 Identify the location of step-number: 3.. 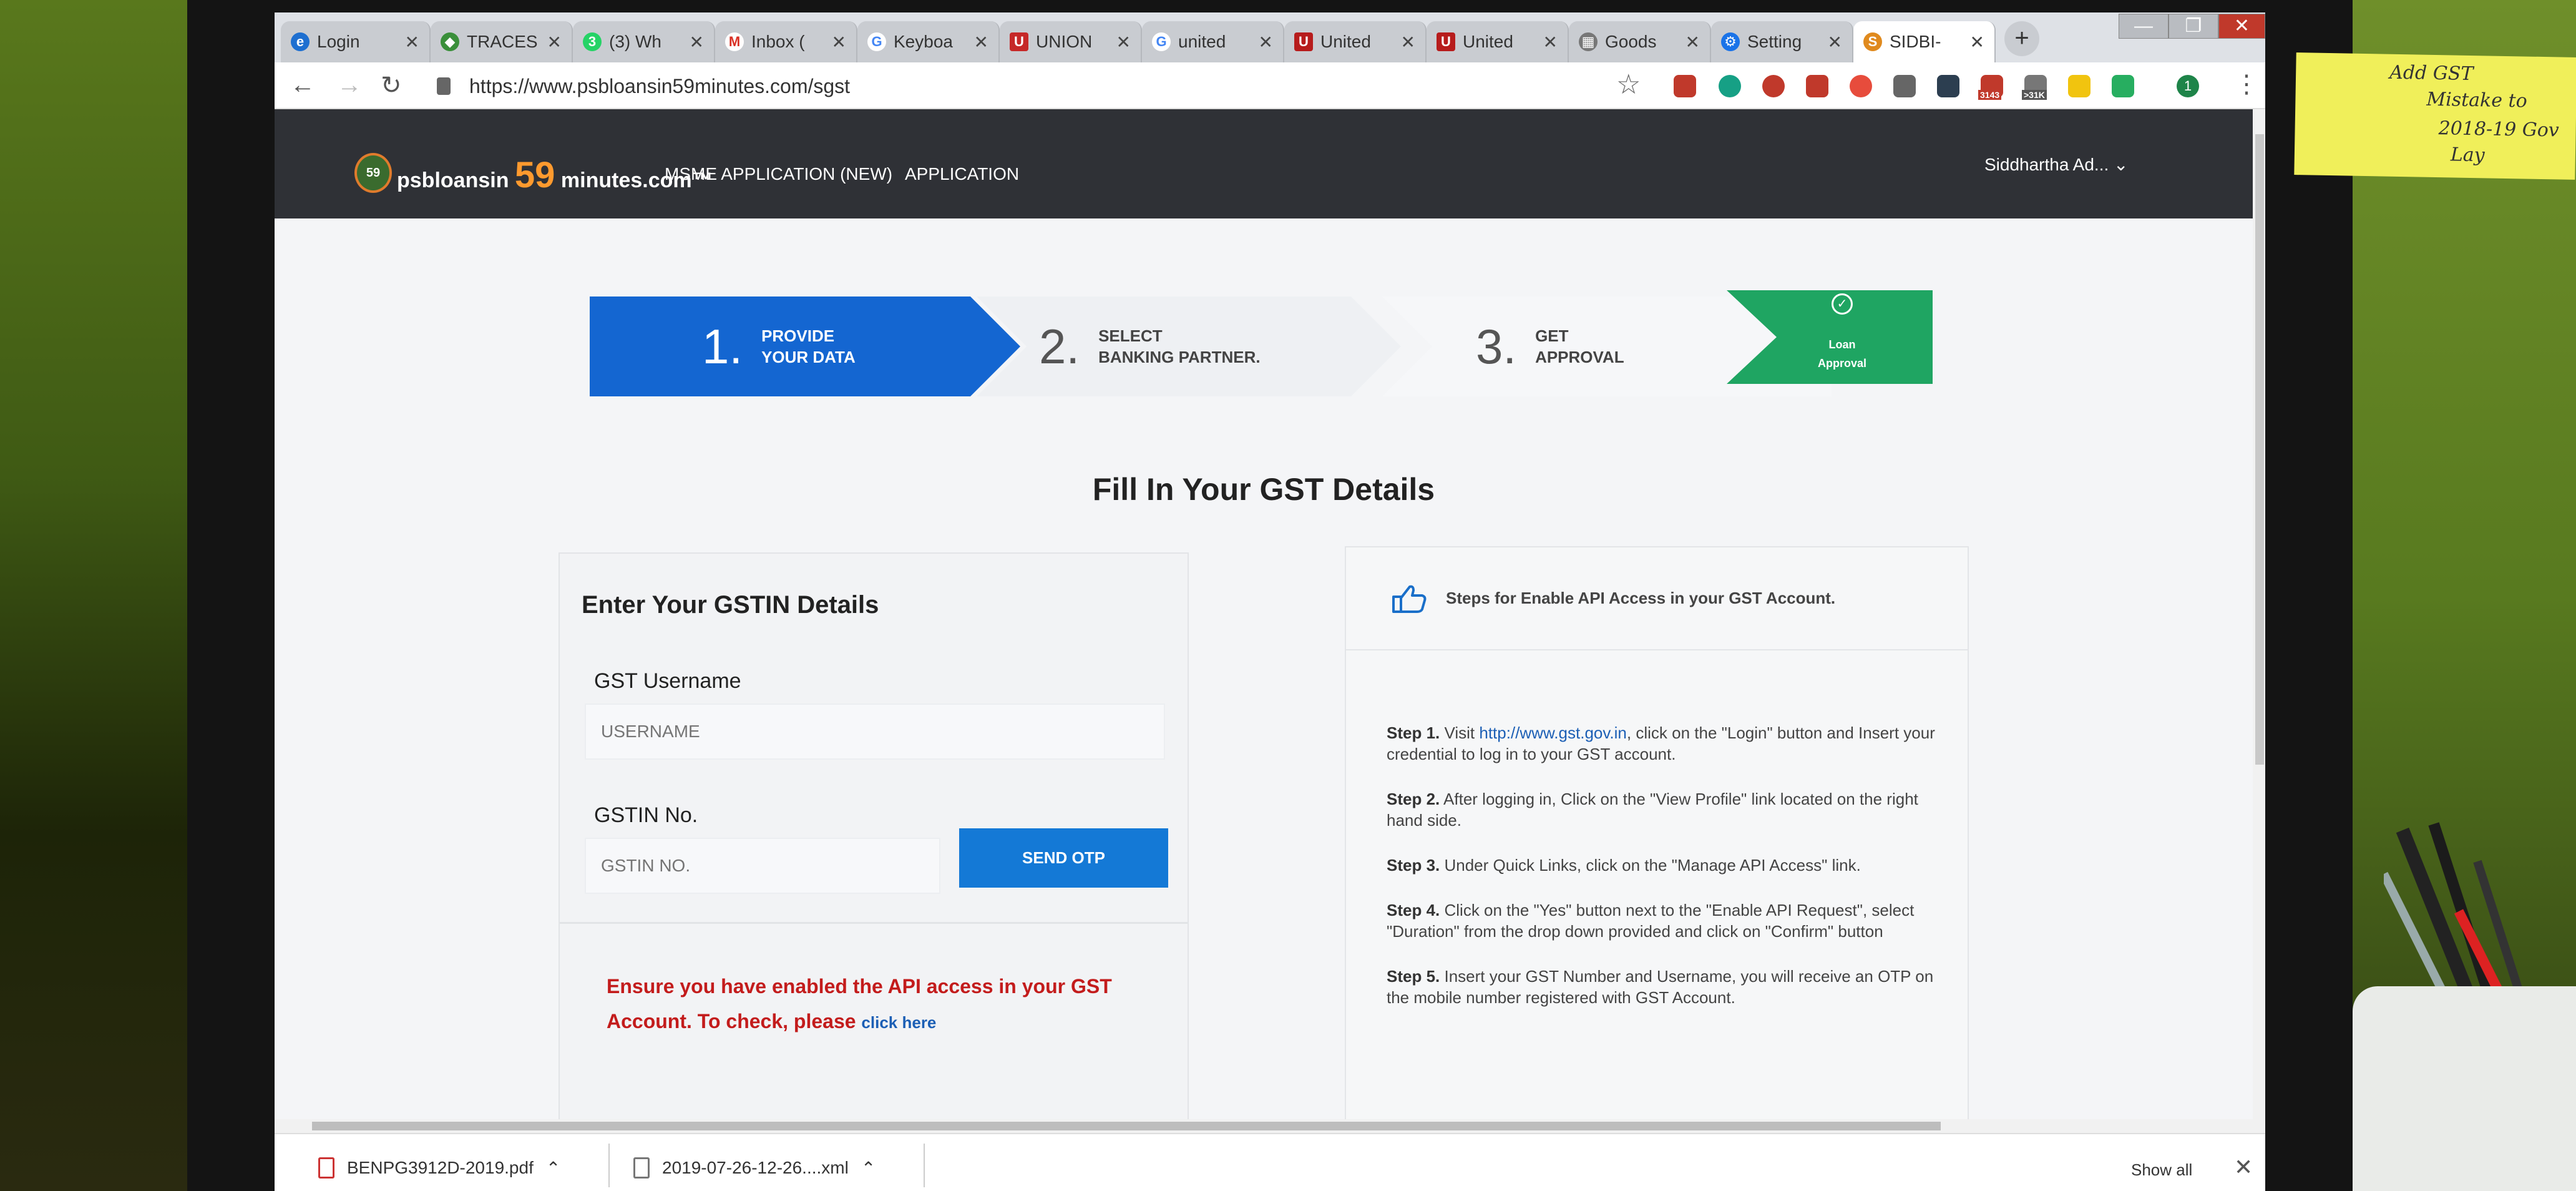
(1496, 346).